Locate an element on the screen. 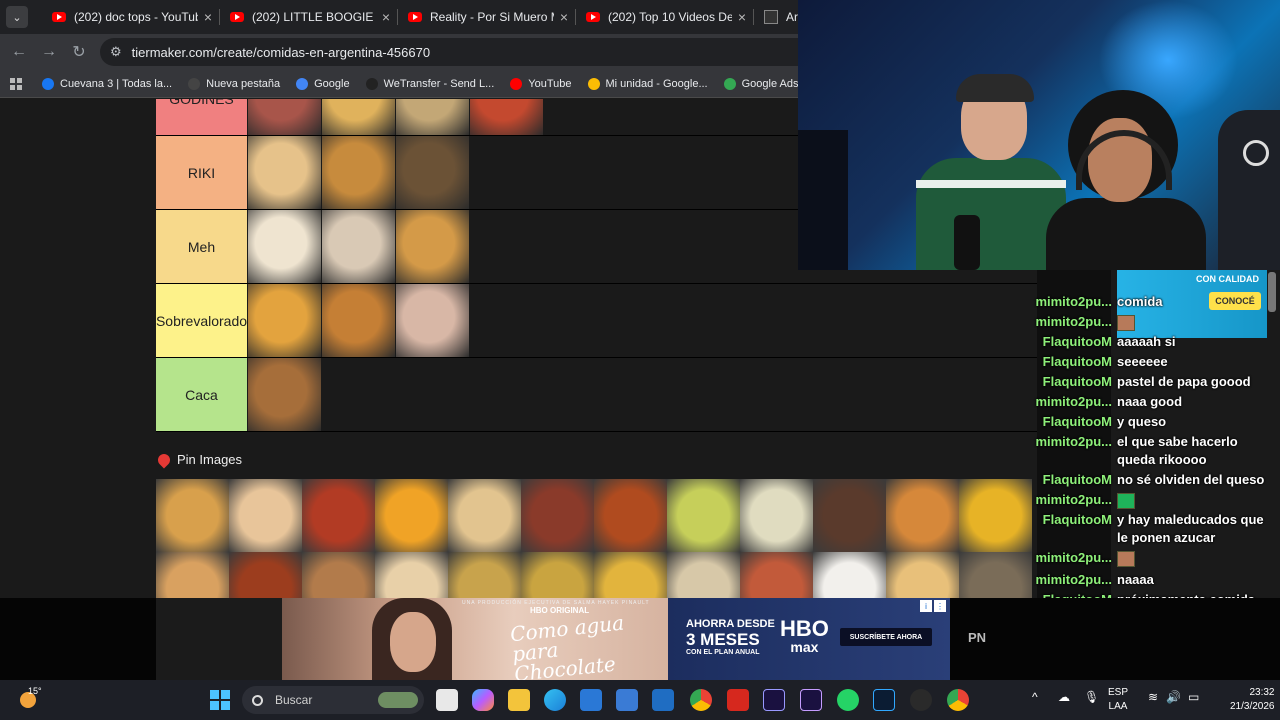 The image size is (1280, 720). onedrive-icon: ☁ is located at coordinates (1064, 697).